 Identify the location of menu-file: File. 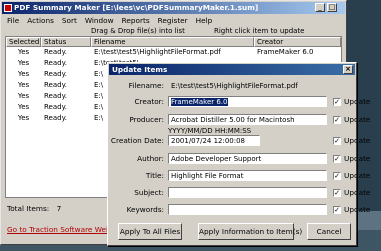
(13, 20).